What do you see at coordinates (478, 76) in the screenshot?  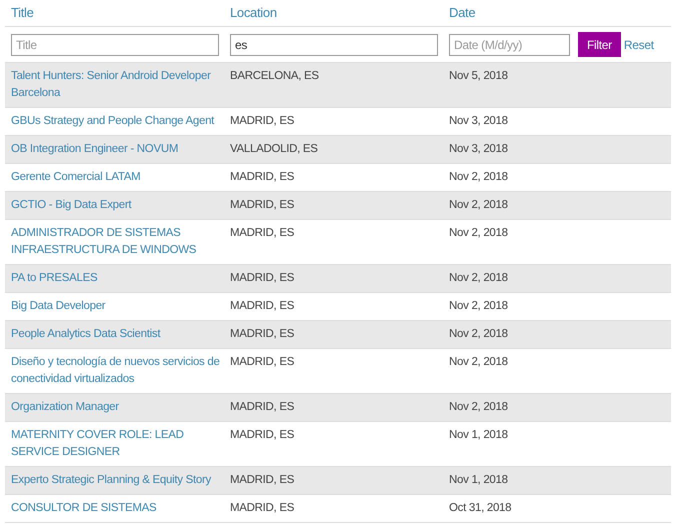 I see `date-cell: Nov 5, 2018` at bounding box center [478, 76].